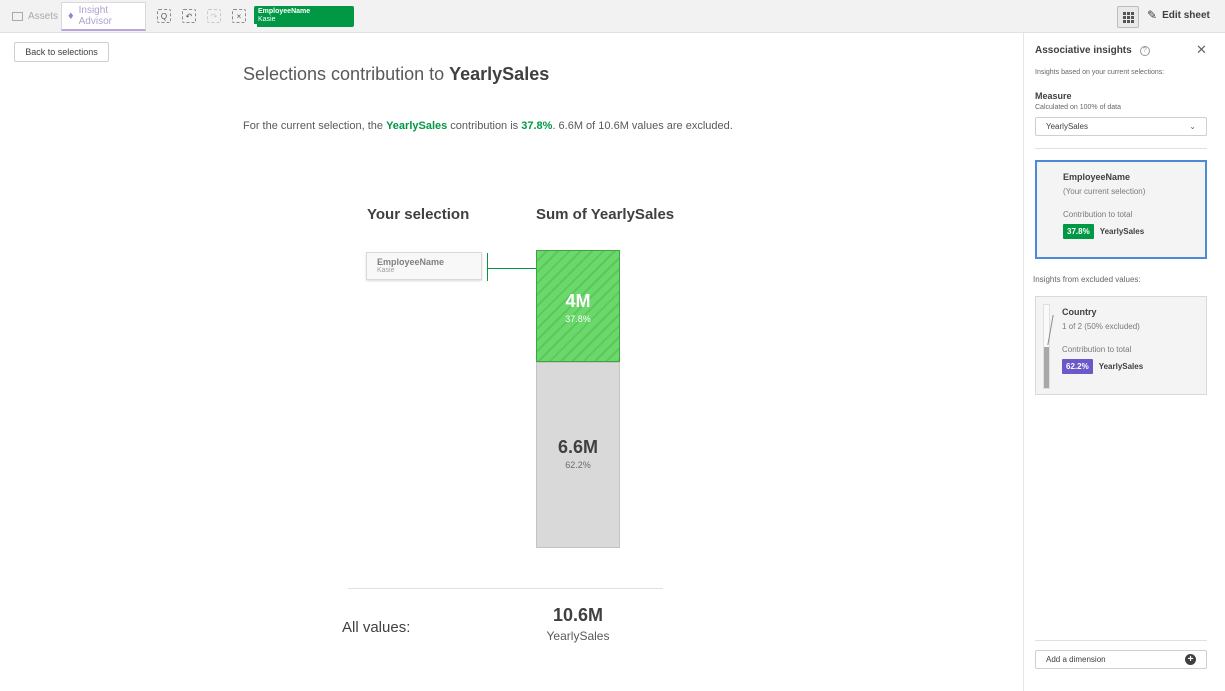 Image resolution: width=1225 pixels, height=691 pixels. I want to click on page-title: Selections contribution to YearlySales, so click(396, 74).